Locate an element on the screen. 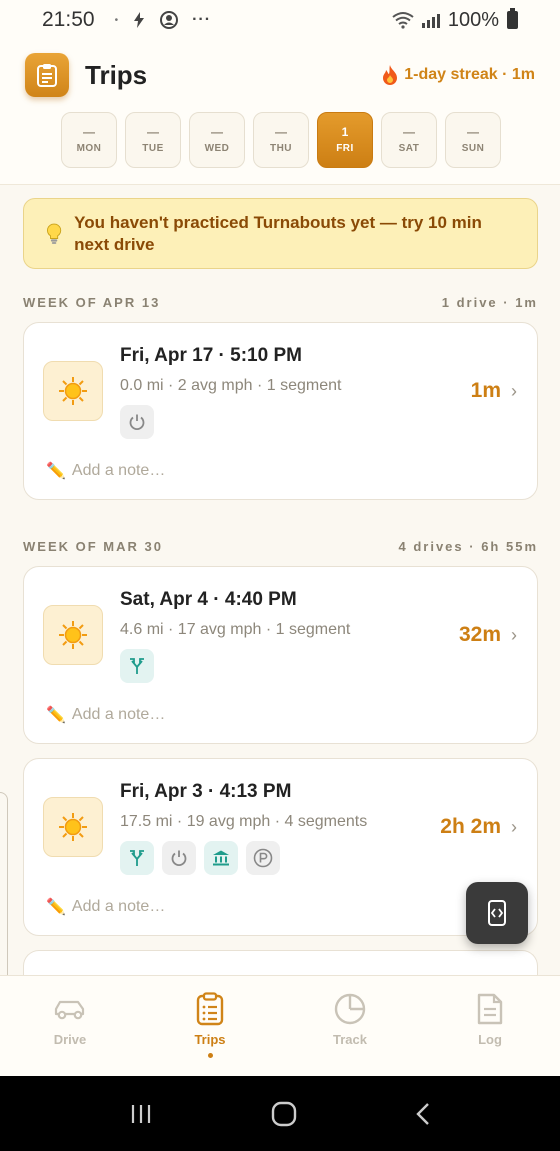 This screenshot has height=1151, width=560. document-icon is located at coordinates (490, 1009).